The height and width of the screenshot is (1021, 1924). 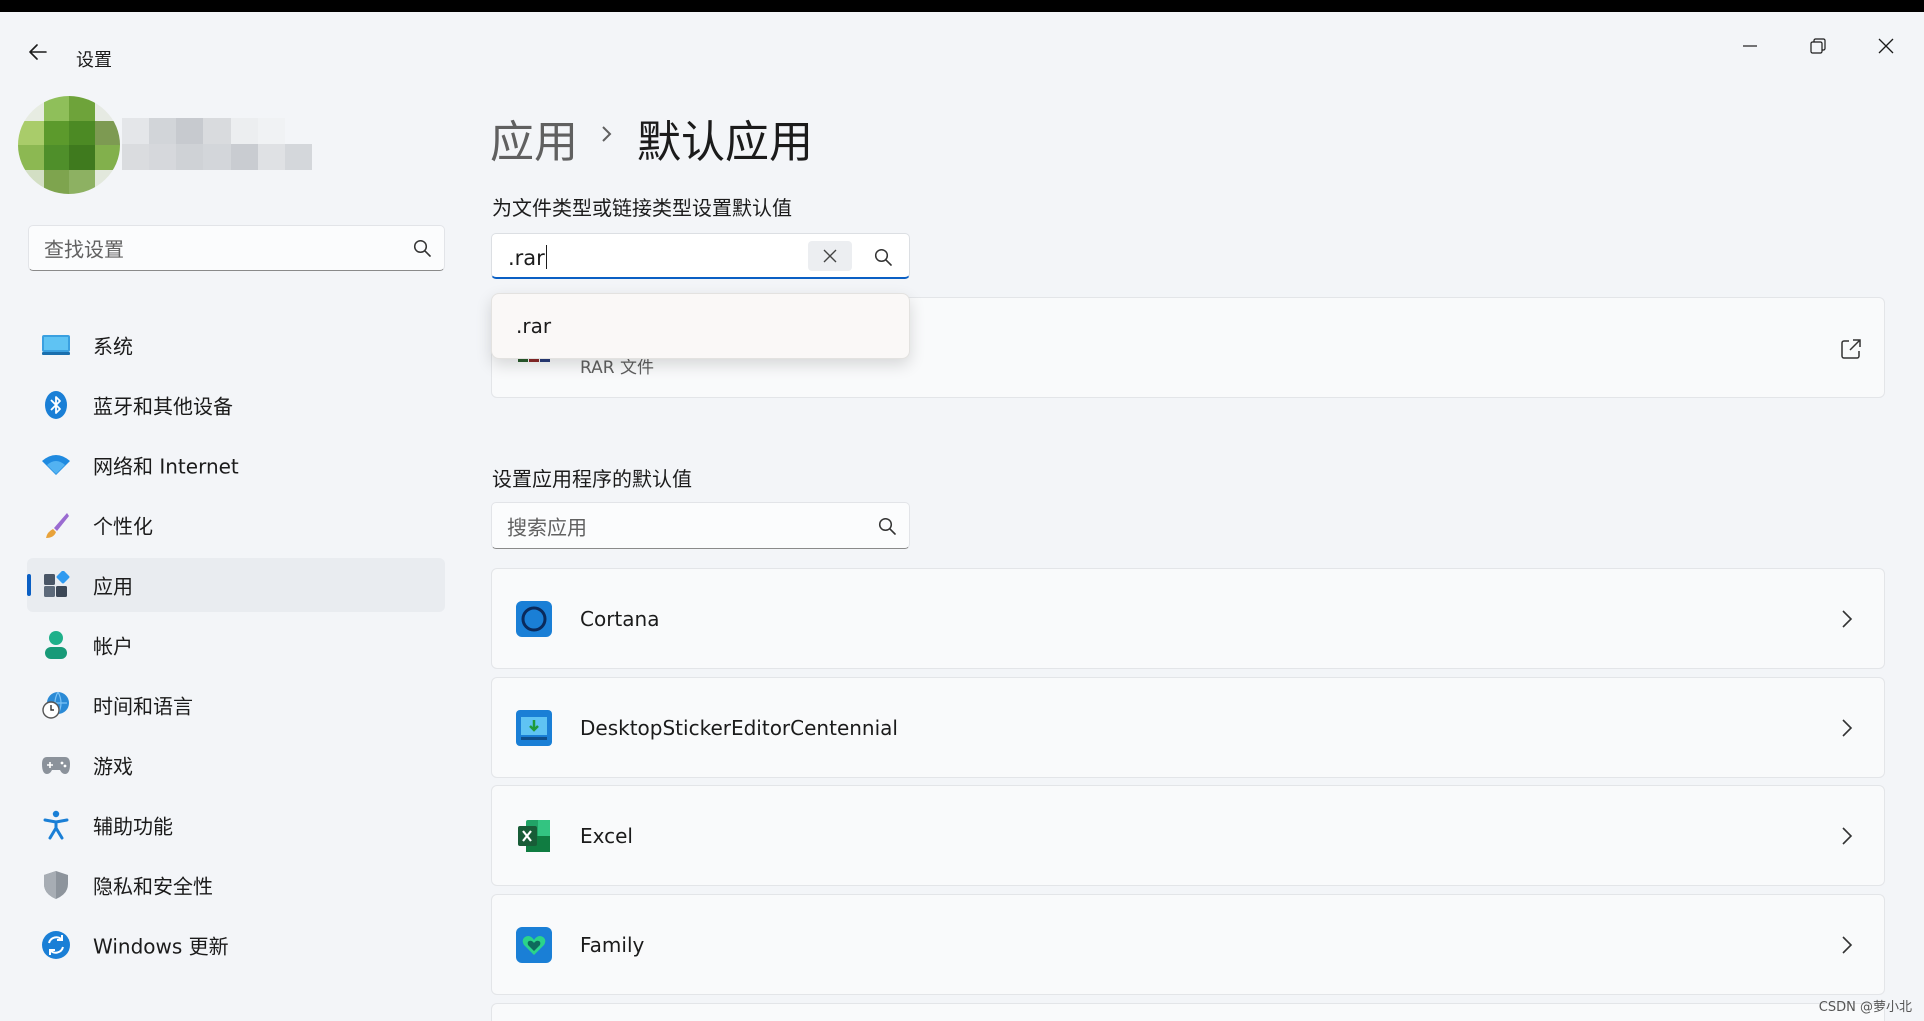 What do you see at coordinates (123, 526) in the screenshot?
I see `sidebar-item-label: 个性化` at bounding box center [123, 526].